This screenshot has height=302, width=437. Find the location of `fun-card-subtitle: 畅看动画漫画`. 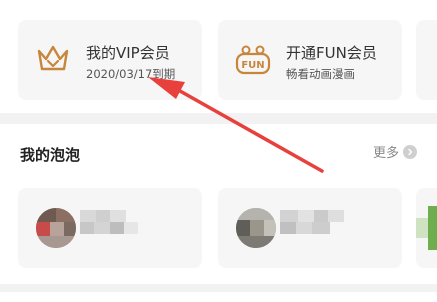

fun-card-subtitle: 畅看动画漫画 is located at coordinates (320, 74).